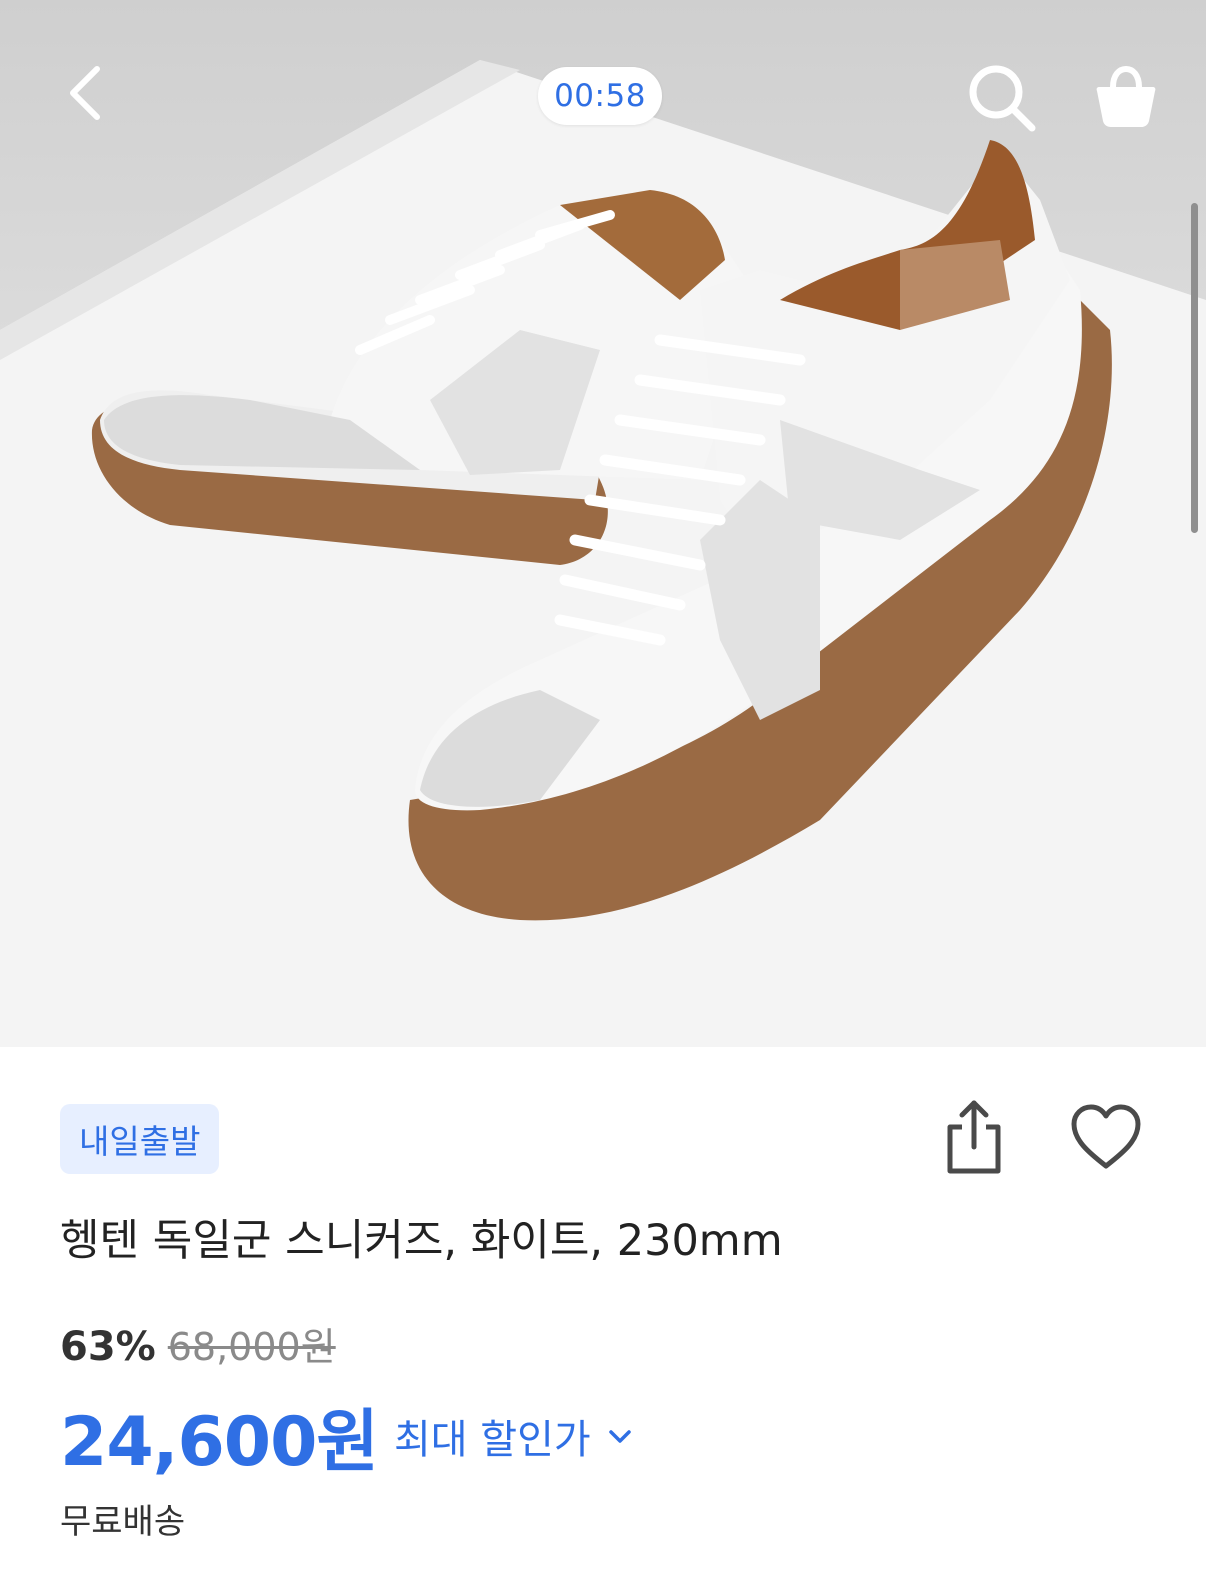 The width and height of the screenshot is (1206, 1575). I want to click on search-button, so click(1002, 98).